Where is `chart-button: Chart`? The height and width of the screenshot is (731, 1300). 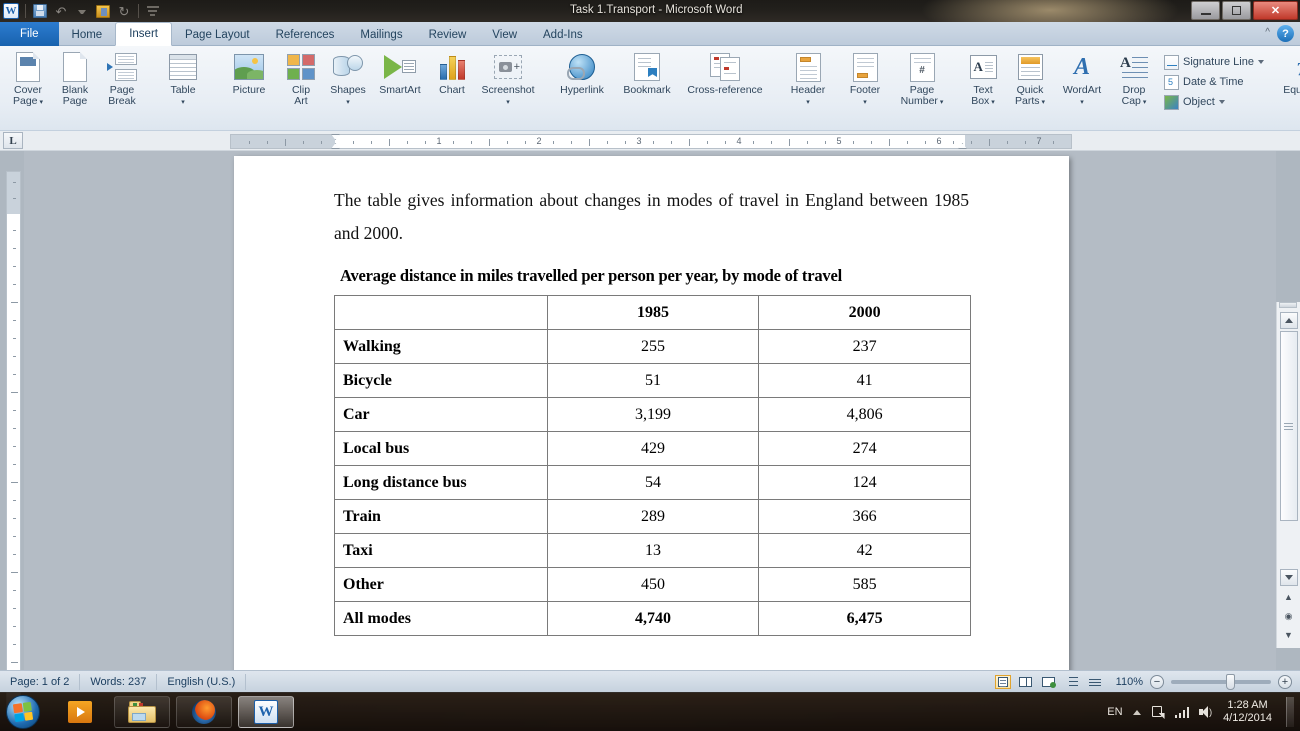 chart-button: Chart is located at coordinates (452, 72).